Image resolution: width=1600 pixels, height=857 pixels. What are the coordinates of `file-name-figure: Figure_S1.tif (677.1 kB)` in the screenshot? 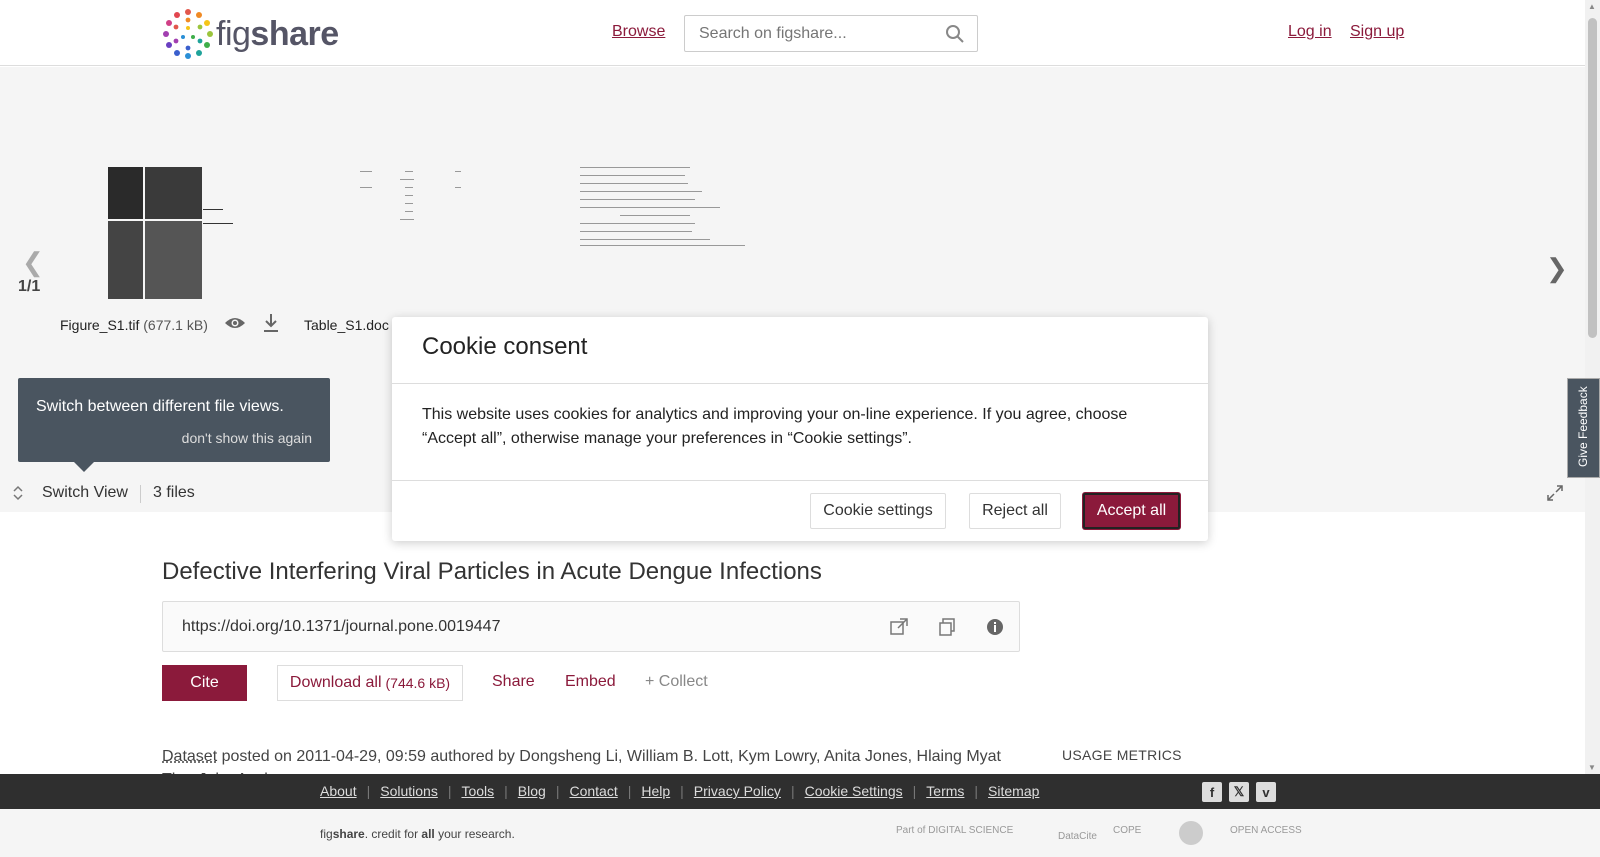 It's located at (134, 325).